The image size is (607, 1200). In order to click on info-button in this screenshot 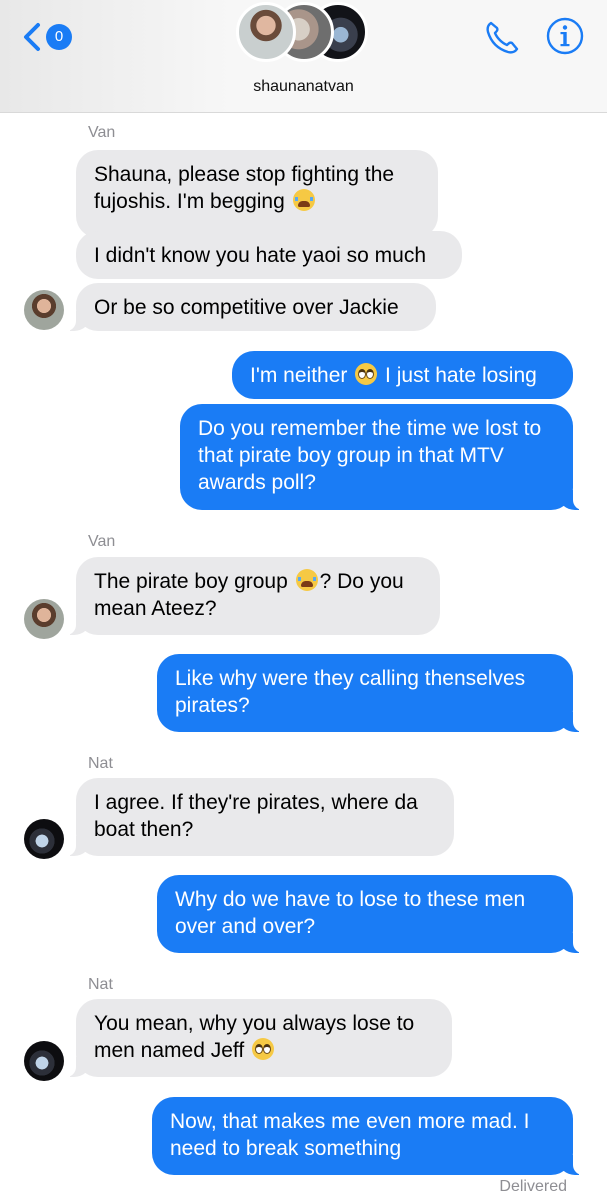, I will do `click(565, 36)`.